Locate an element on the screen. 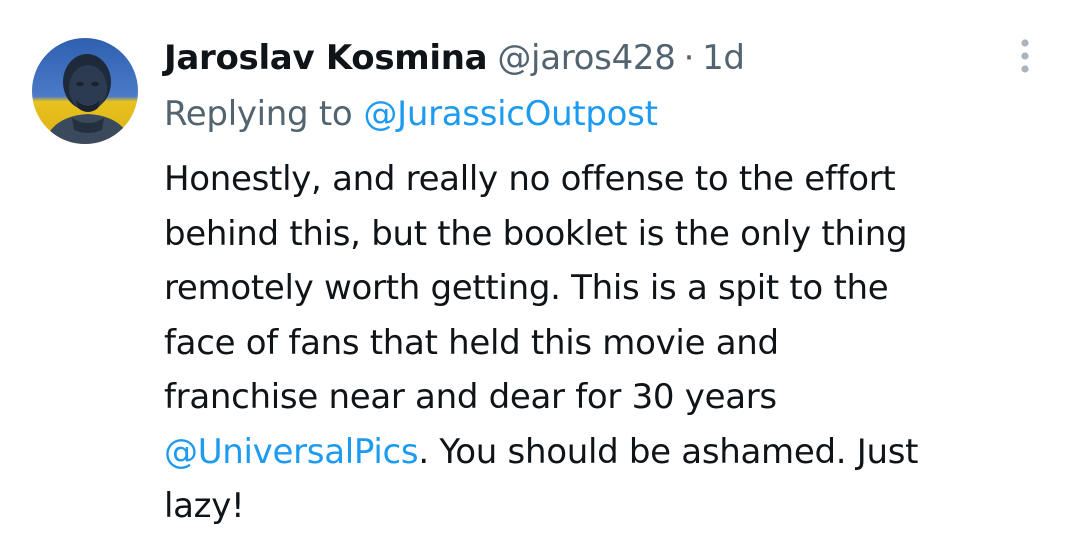 The height and width of the screenshot is (534, 1080). vertical-ellipsis-icon is located at coordinates (1025, 56).